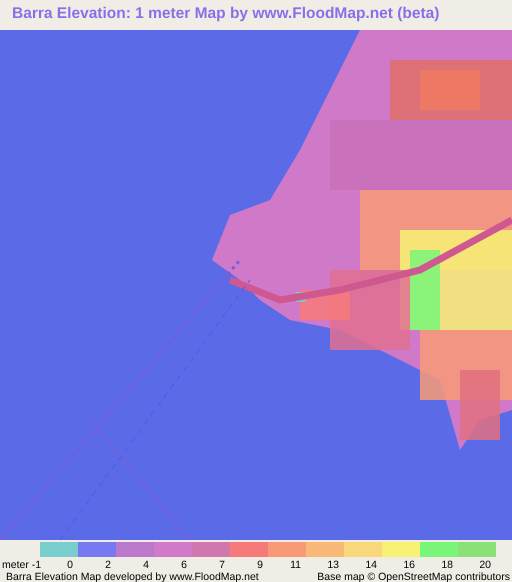  I want to click on legend-unit-label: meter -1, so click(21, 565).